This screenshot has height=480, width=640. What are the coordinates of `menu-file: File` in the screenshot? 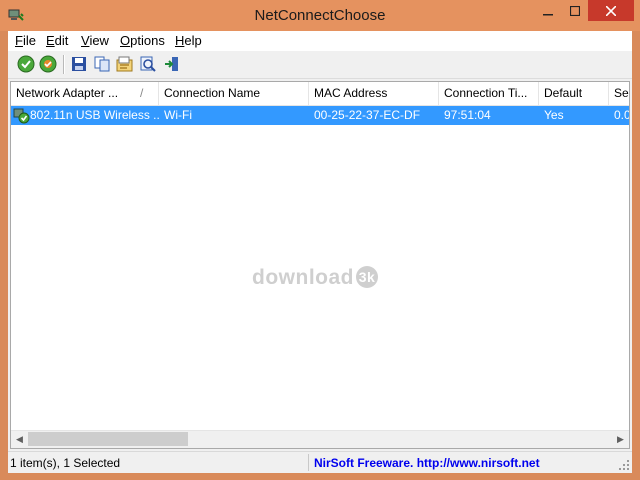 It's located at (25, 40).